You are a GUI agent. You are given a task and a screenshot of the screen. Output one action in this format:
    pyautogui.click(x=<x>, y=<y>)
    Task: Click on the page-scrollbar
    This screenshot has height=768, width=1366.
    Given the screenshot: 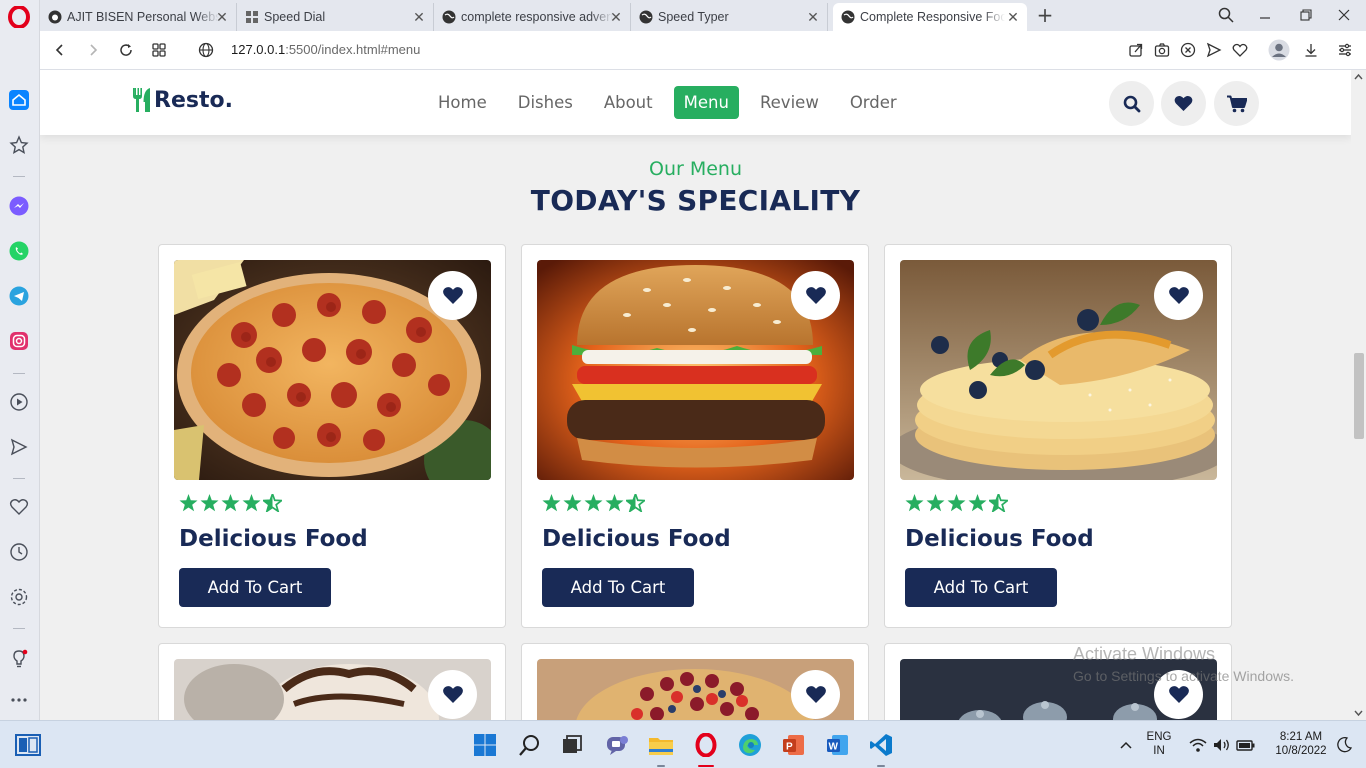 What is the action you would take?
    pyautogui.click(x=1358, y=395)
    